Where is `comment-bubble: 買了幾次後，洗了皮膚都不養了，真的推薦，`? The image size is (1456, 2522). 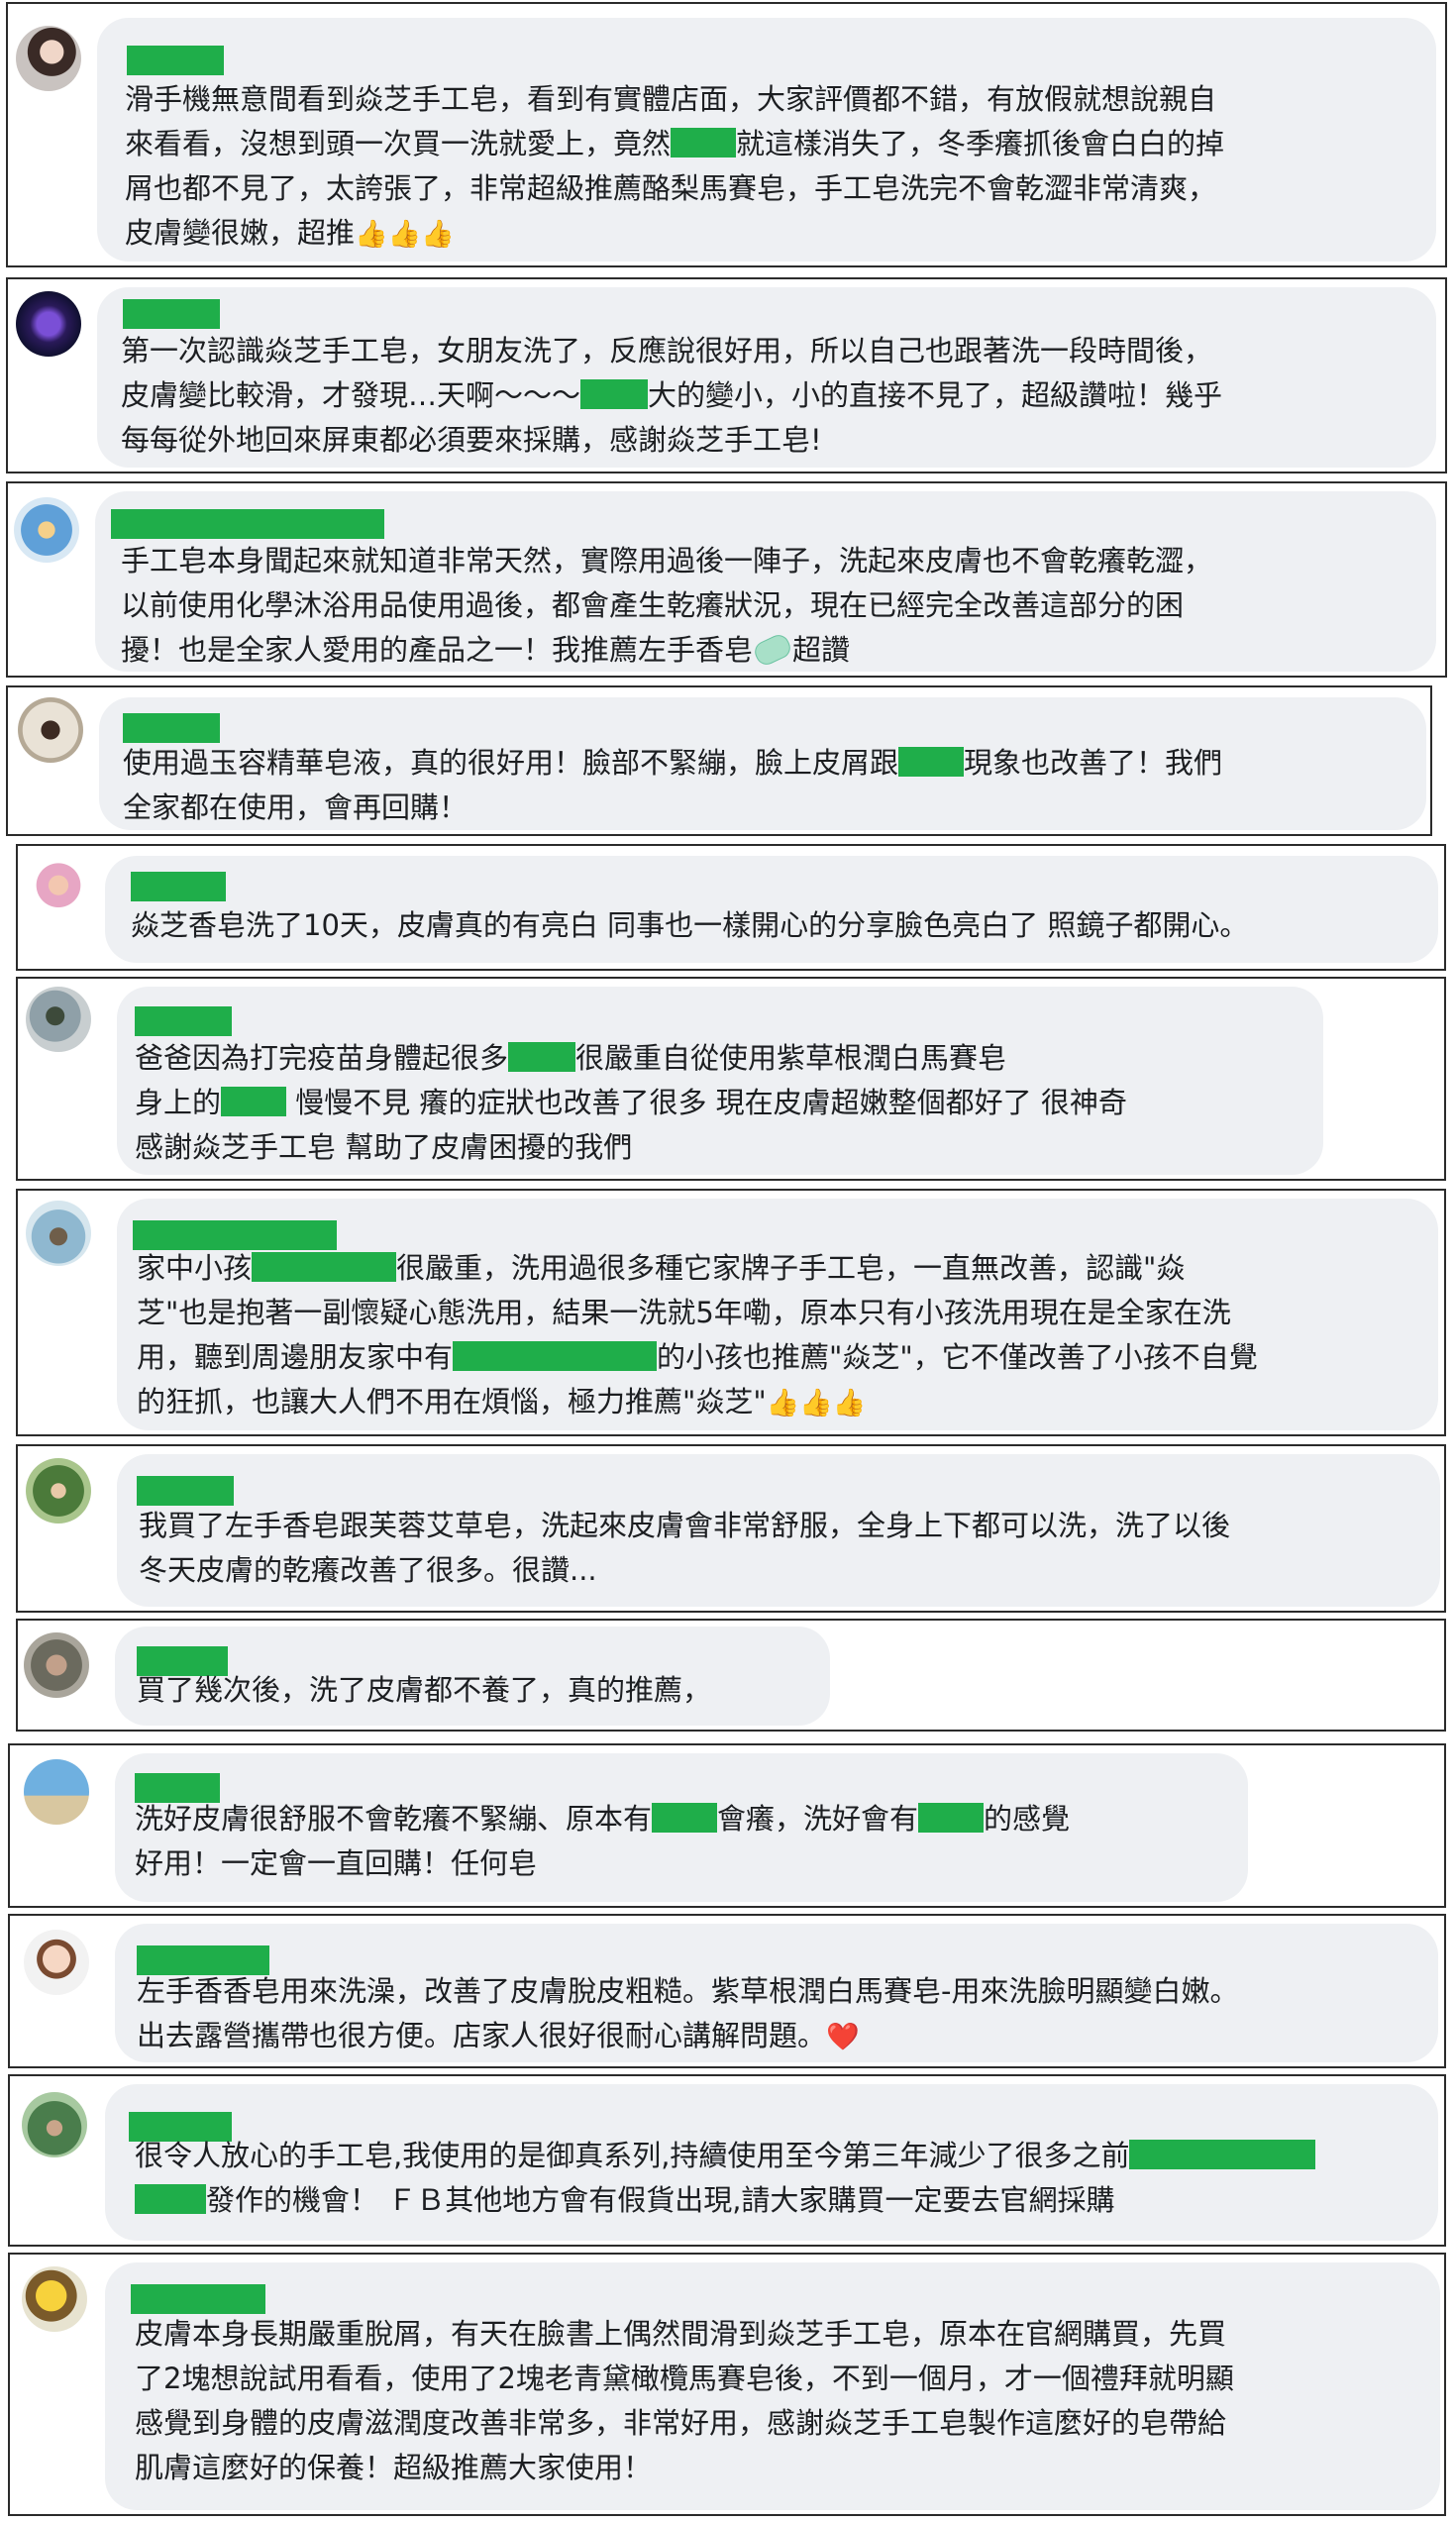
comment-bubble: 買了幾次後，洗了皮膚都不養了，真的推薦， is located at coordinates (472, 1676).